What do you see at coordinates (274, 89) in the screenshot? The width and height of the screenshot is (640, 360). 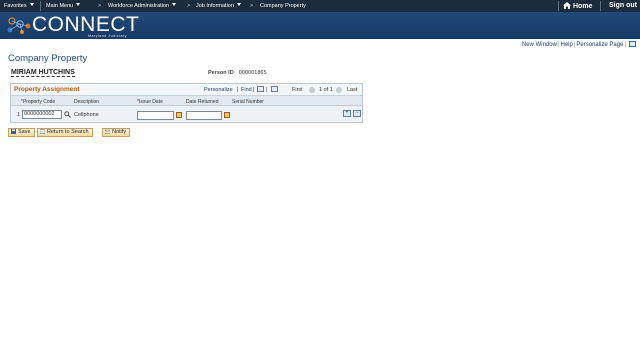 I see `download-icon` at bounding box center [274, 89].